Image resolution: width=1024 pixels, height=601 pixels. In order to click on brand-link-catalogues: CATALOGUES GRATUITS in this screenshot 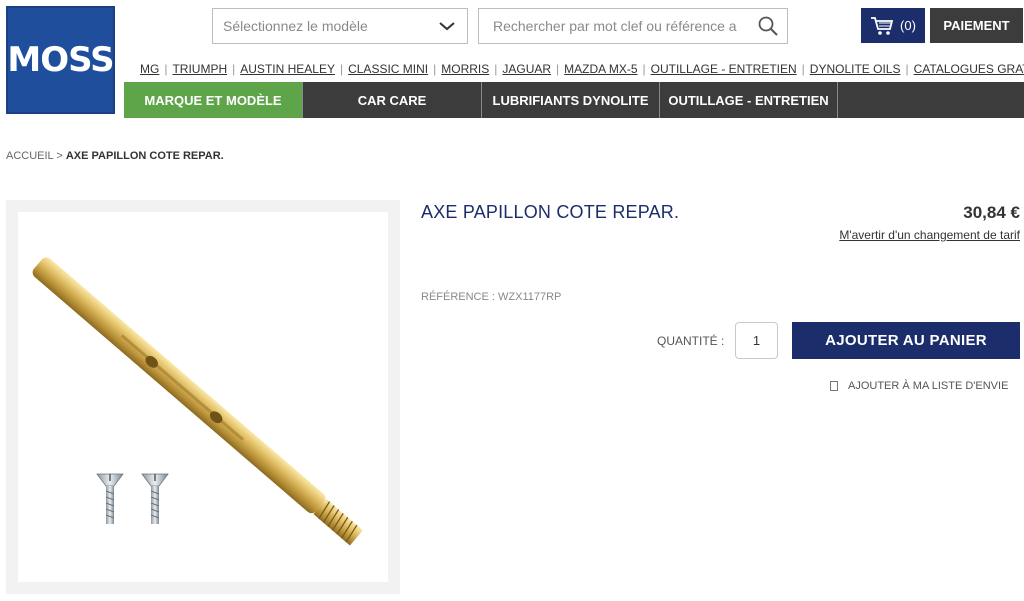, I will do `click(969, 69)`.